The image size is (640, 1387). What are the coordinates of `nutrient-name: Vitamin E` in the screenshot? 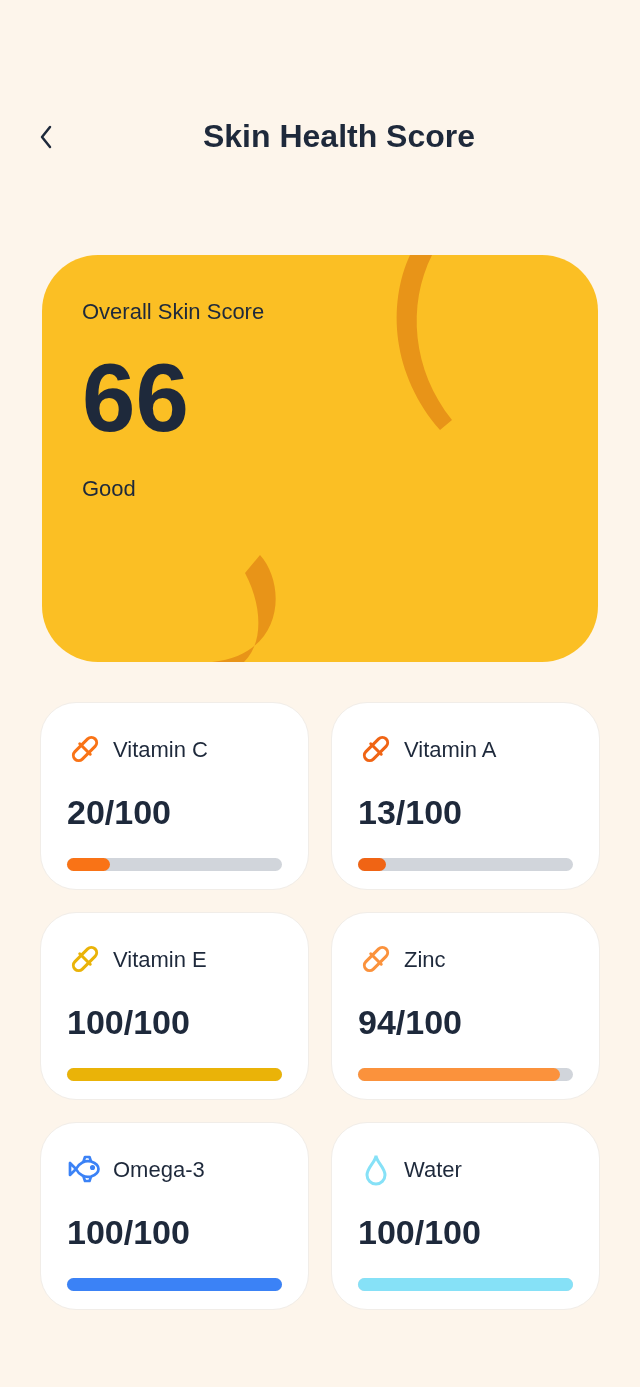 It's located at (160, 959).